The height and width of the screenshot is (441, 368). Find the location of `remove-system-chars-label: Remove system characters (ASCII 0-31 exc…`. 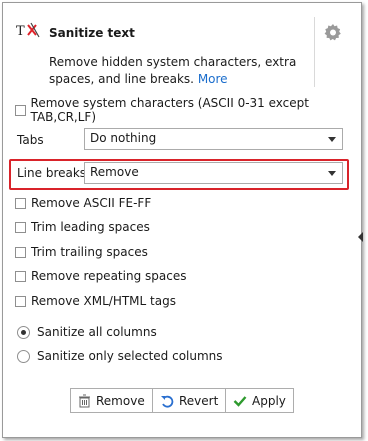

remove-system-chars-label: Remove system characters (ASCII 0-31 exc… is located at coordinates (169, 110).